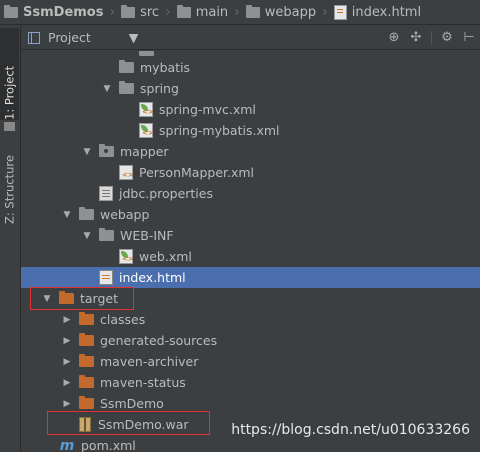 Image resolution: width=480 pixels, height=452 pixels. I want to click on breadcrumb-item-project: SsmDemos, so click(54, 12).